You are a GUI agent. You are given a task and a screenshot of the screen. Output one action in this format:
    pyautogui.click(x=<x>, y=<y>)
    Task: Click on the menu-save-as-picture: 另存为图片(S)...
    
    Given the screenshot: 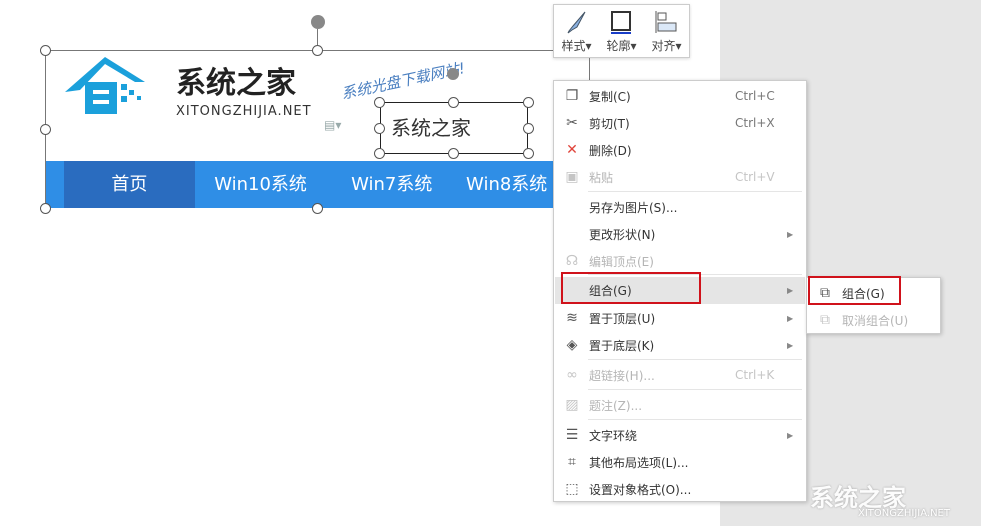 What is the action you would take?
    pyautogui.click(x=680, y=207)
    